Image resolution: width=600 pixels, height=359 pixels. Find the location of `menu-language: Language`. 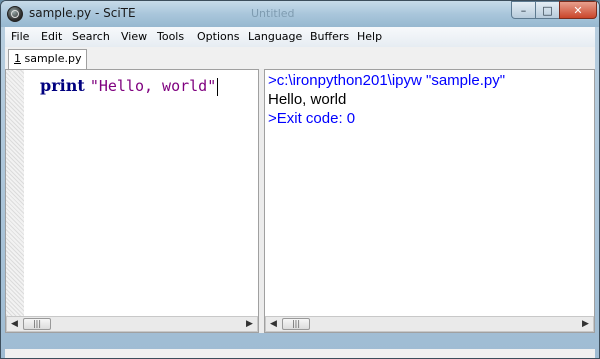

menu-language: Language is located at coordinates (275, 36).